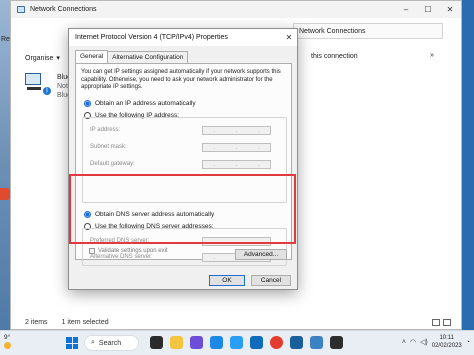 The width and height of the screenshot is (474, 355). I want to click on weather-temp: 9°, so click(7, 337).